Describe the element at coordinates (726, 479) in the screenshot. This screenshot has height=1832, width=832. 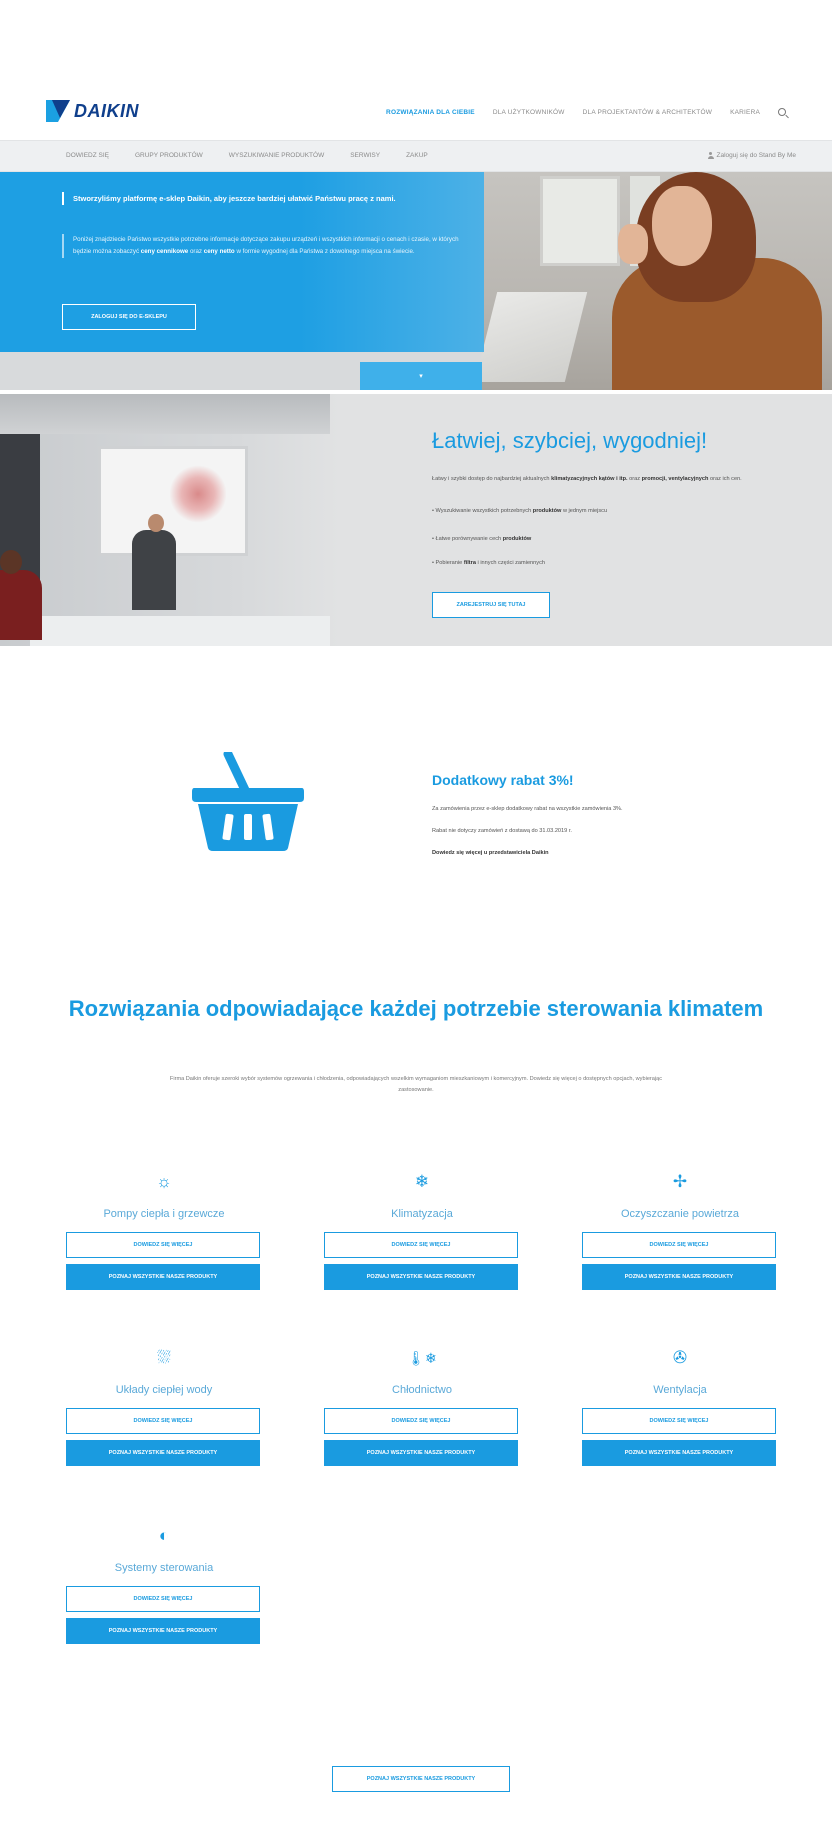
I see `promo-text-part: oraz ich cen.` at that location.